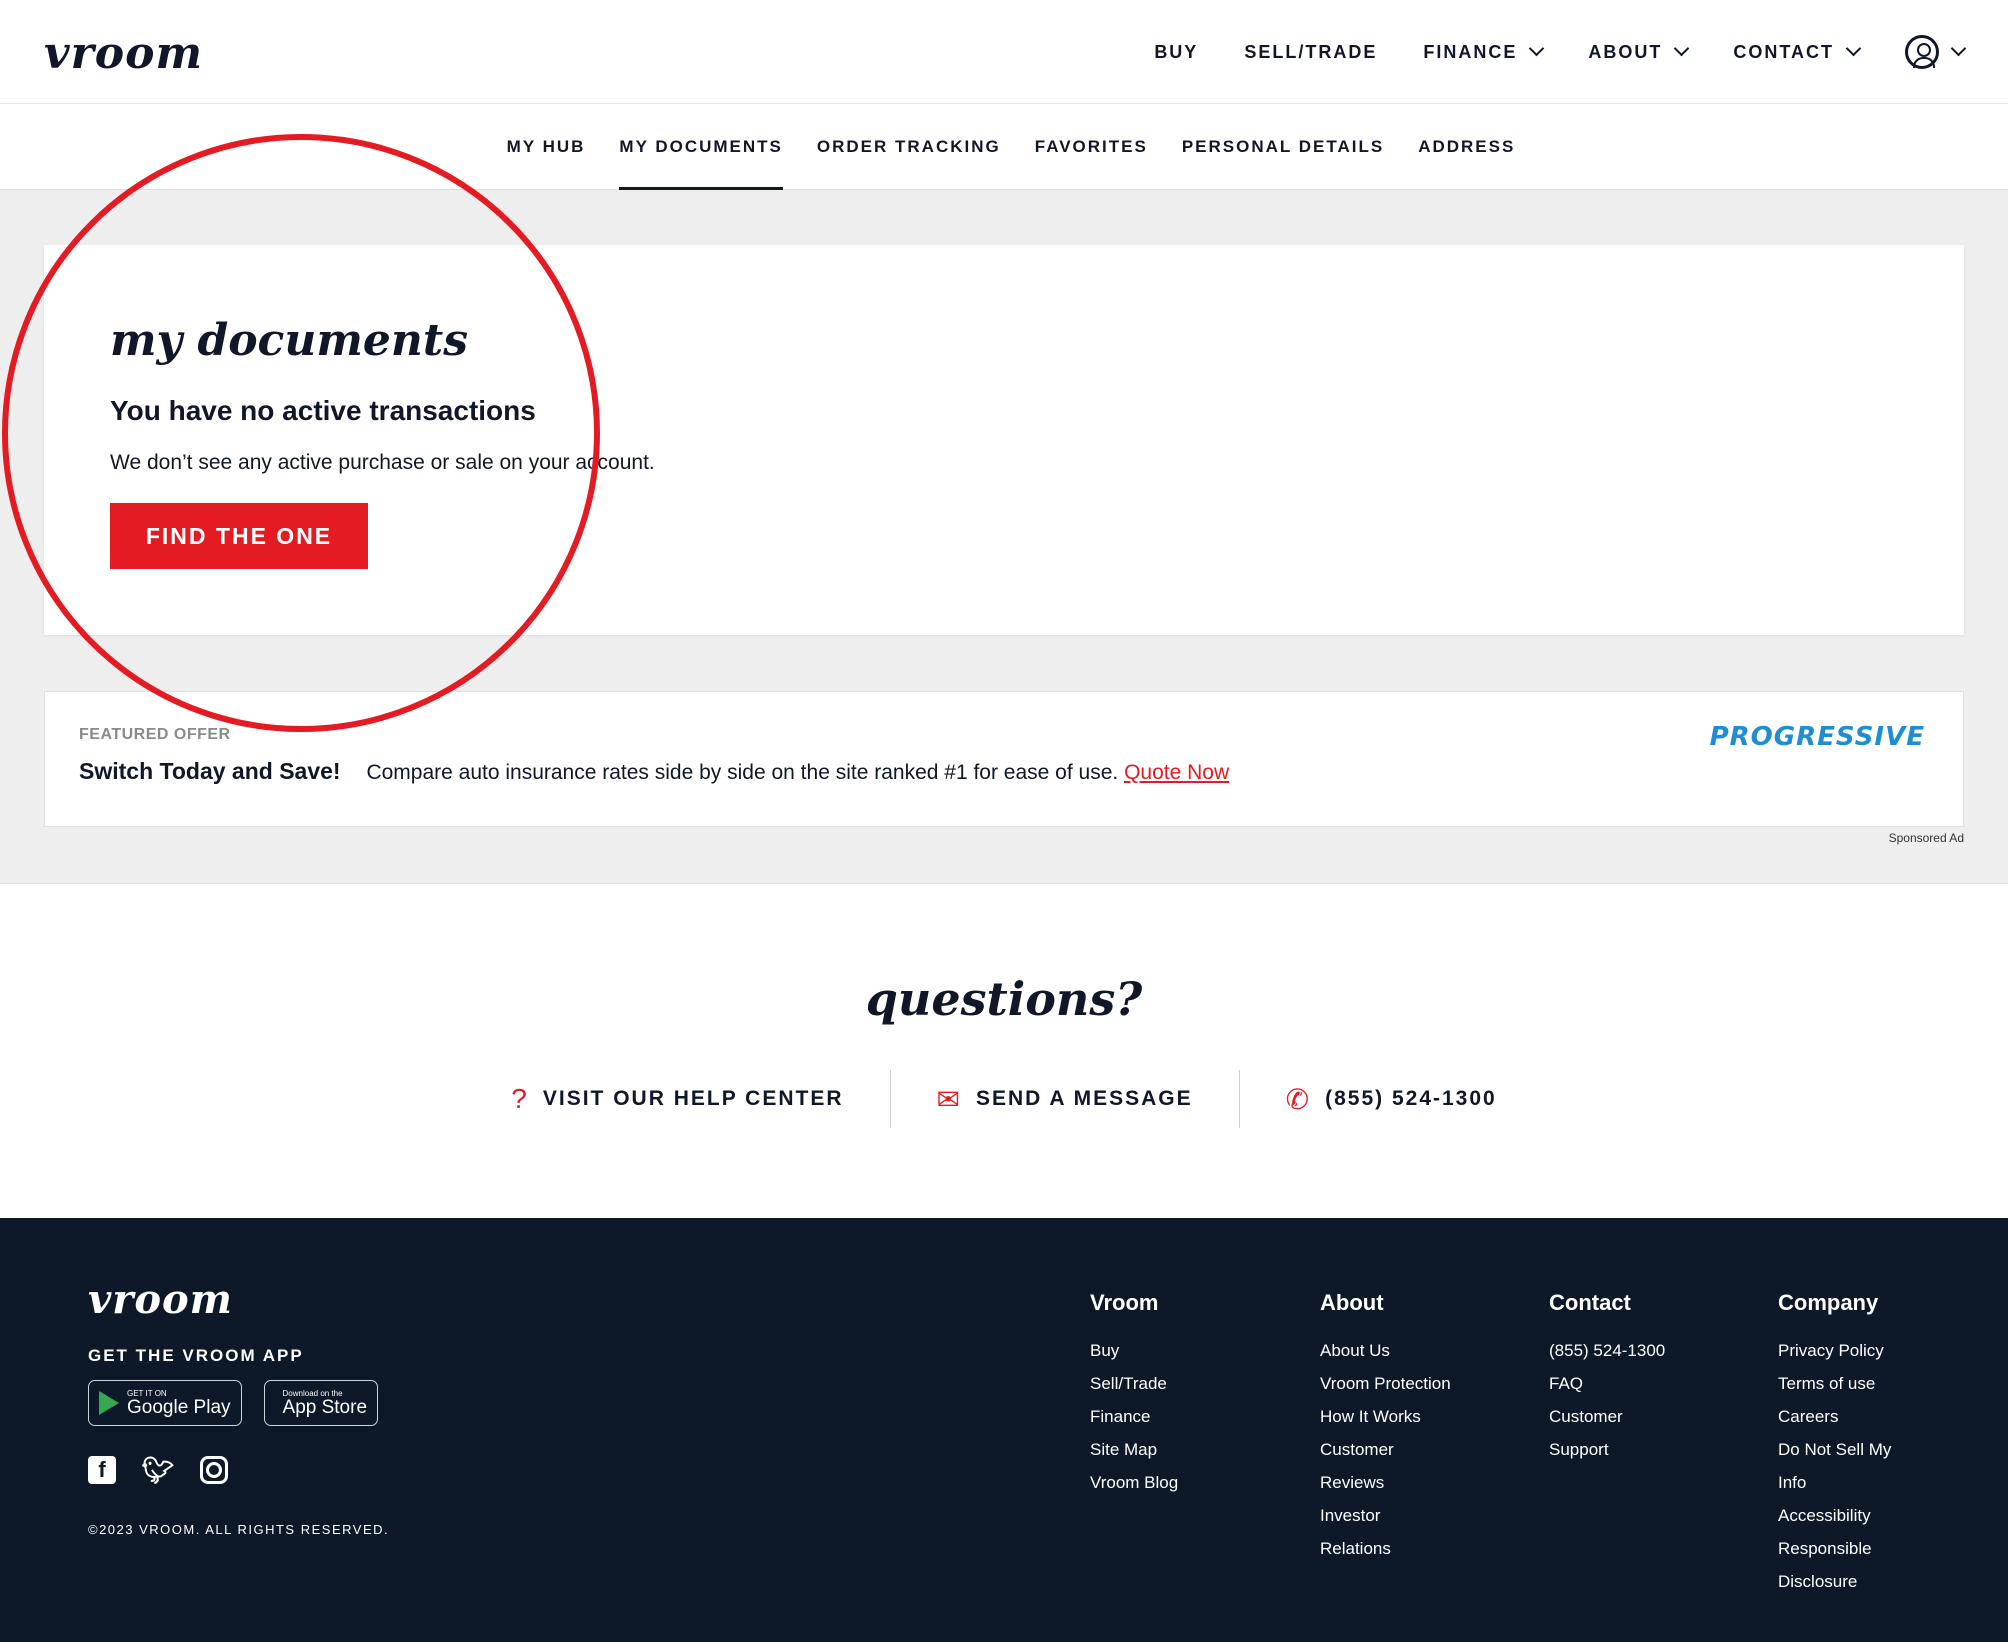 The height and width of the screenshot is (1642, 2008). I want to click on nav-finance: FINANCE, so click(1484, 51).